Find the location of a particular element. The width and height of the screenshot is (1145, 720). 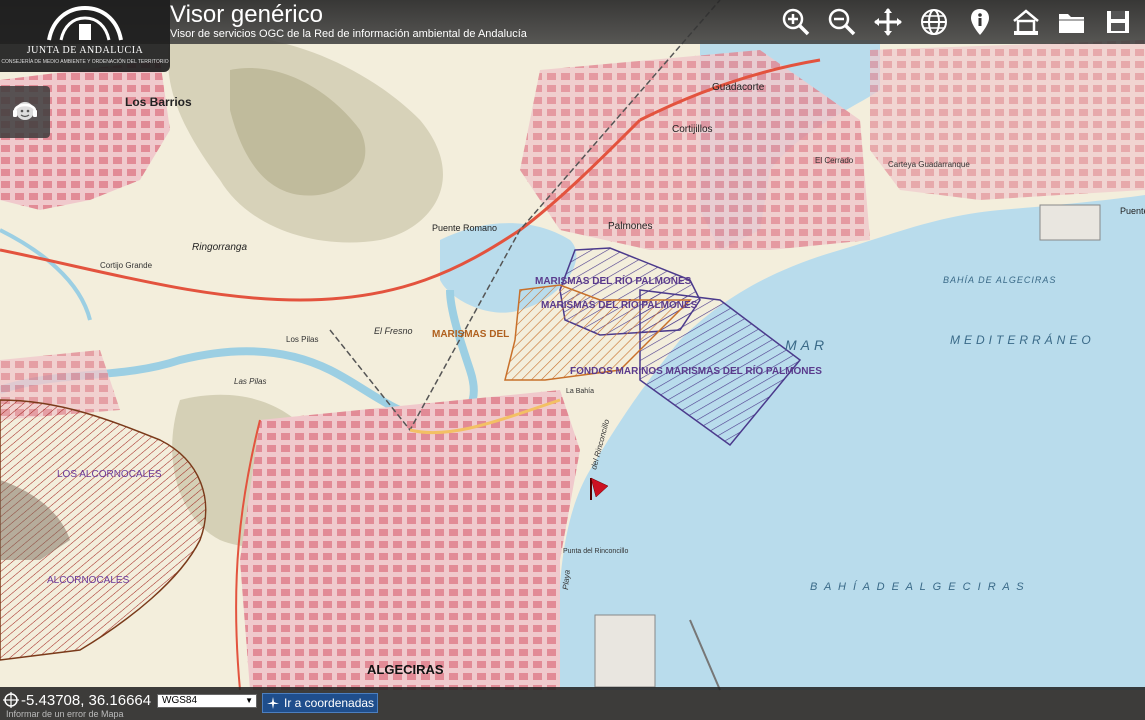

zoom-out-icon is located at coordinates (842, 22).